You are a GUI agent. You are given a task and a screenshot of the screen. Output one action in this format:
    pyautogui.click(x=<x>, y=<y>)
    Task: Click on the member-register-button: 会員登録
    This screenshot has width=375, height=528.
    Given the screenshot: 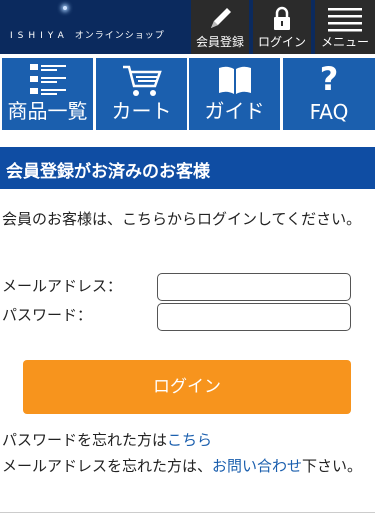 What is the action you would take?
    pyautogui.click(x=219, y=27)
    